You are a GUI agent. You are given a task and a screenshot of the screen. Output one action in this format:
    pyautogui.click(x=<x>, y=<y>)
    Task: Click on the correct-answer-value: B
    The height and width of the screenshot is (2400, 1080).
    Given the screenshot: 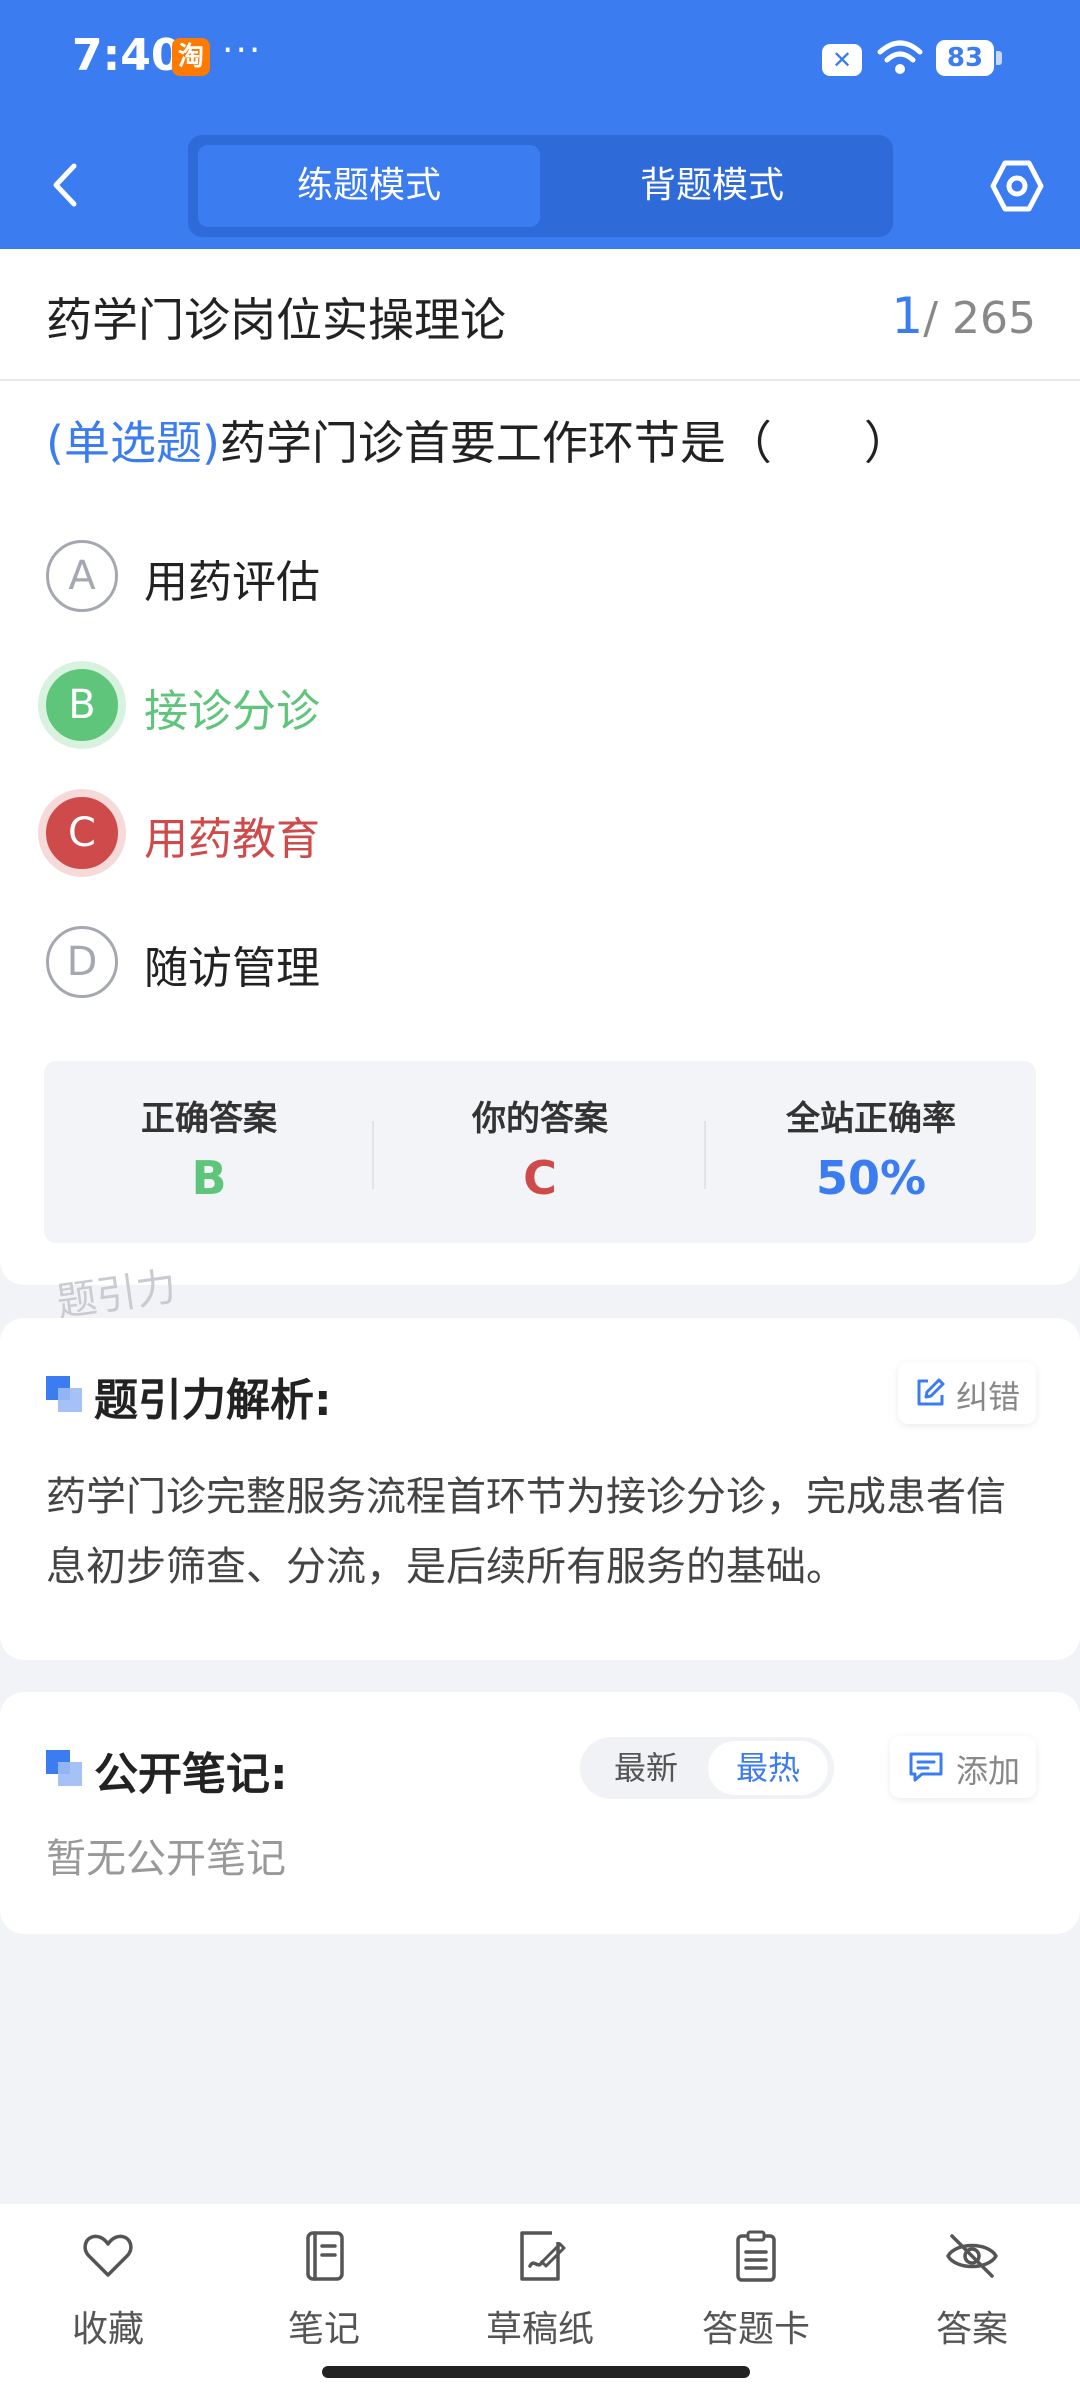 What is the action you would take?
    pyautogui.click(x=209, y=1178)
    